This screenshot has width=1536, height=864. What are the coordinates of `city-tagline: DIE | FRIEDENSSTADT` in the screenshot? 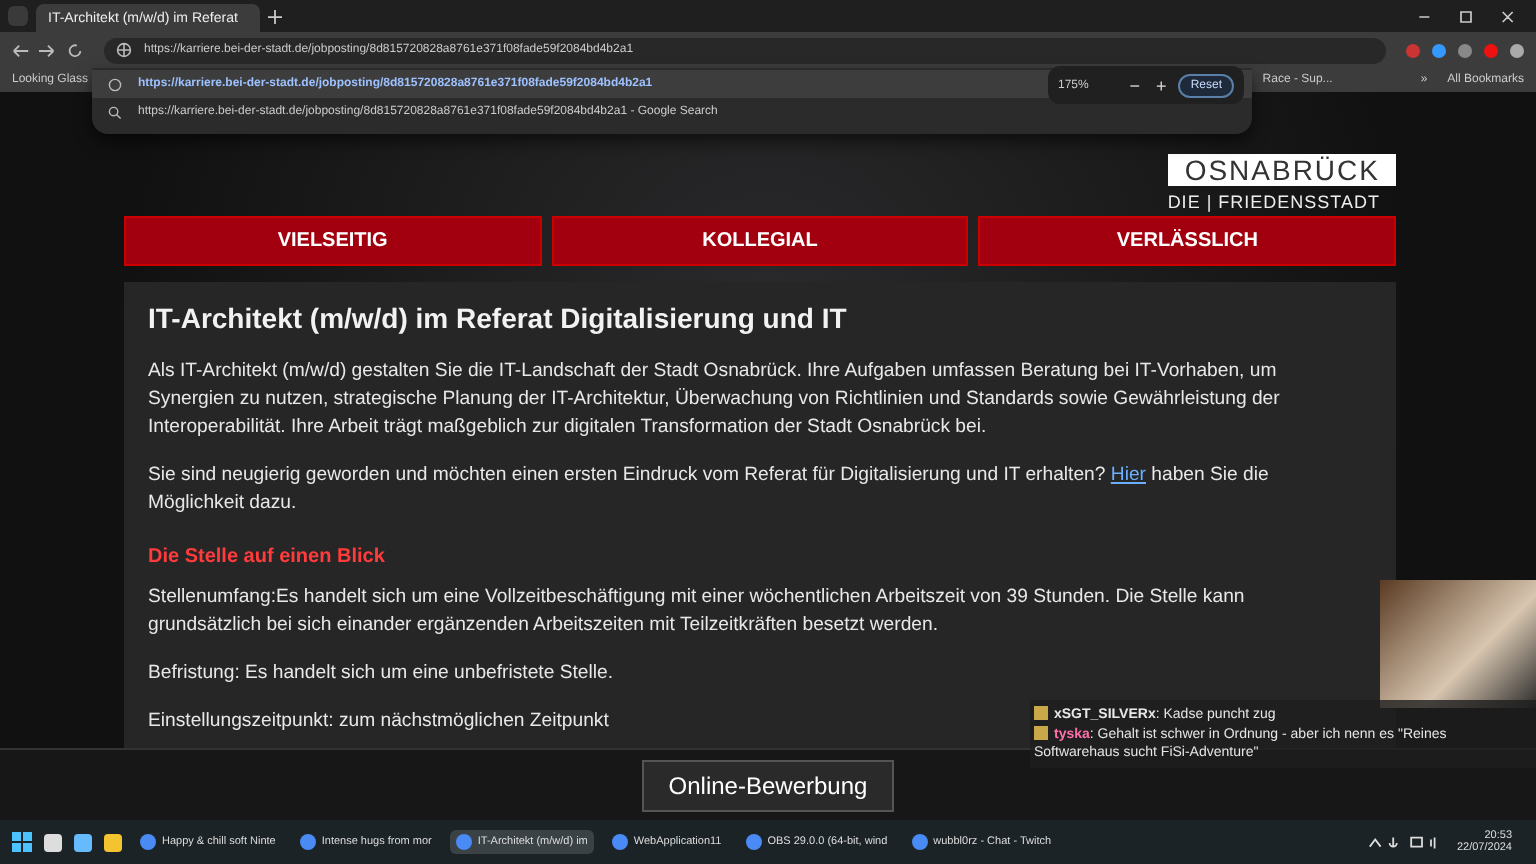 It's located at (1273, 202).